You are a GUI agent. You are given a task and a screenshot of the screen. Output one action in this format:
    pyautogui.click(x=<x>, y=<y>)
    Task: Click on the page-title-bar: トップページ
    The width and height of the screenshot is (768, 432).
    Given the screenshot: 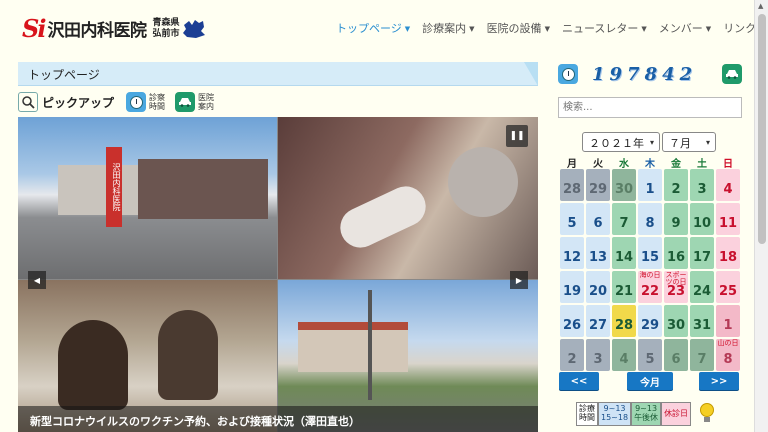 What is the action you would take?
    pyautogui.click(x=278, y=74)
    